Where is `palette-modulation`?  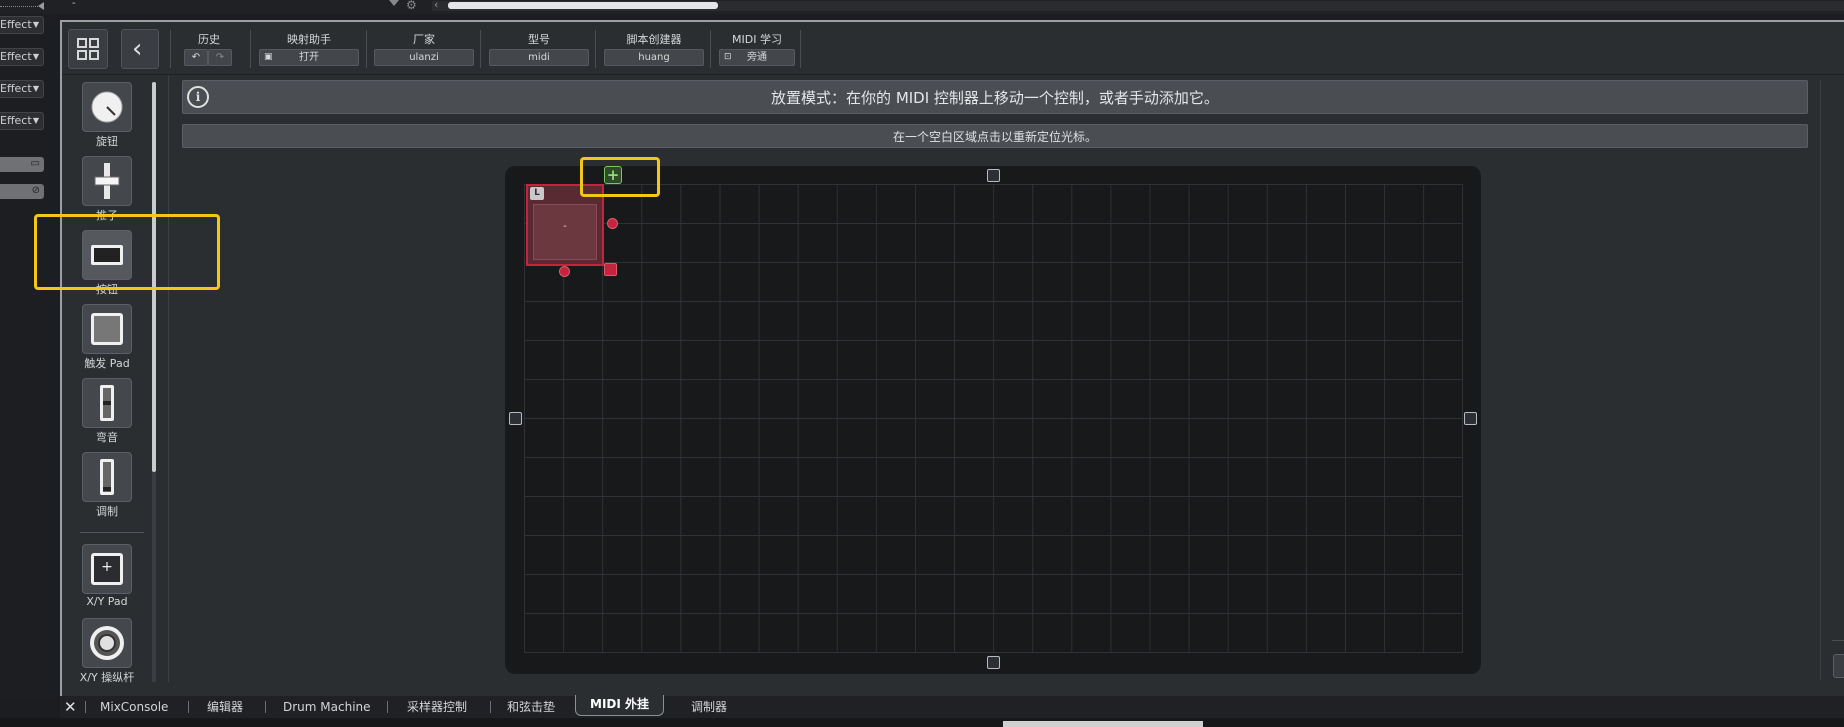 palette-modulation is located at coordinates (107, 477).